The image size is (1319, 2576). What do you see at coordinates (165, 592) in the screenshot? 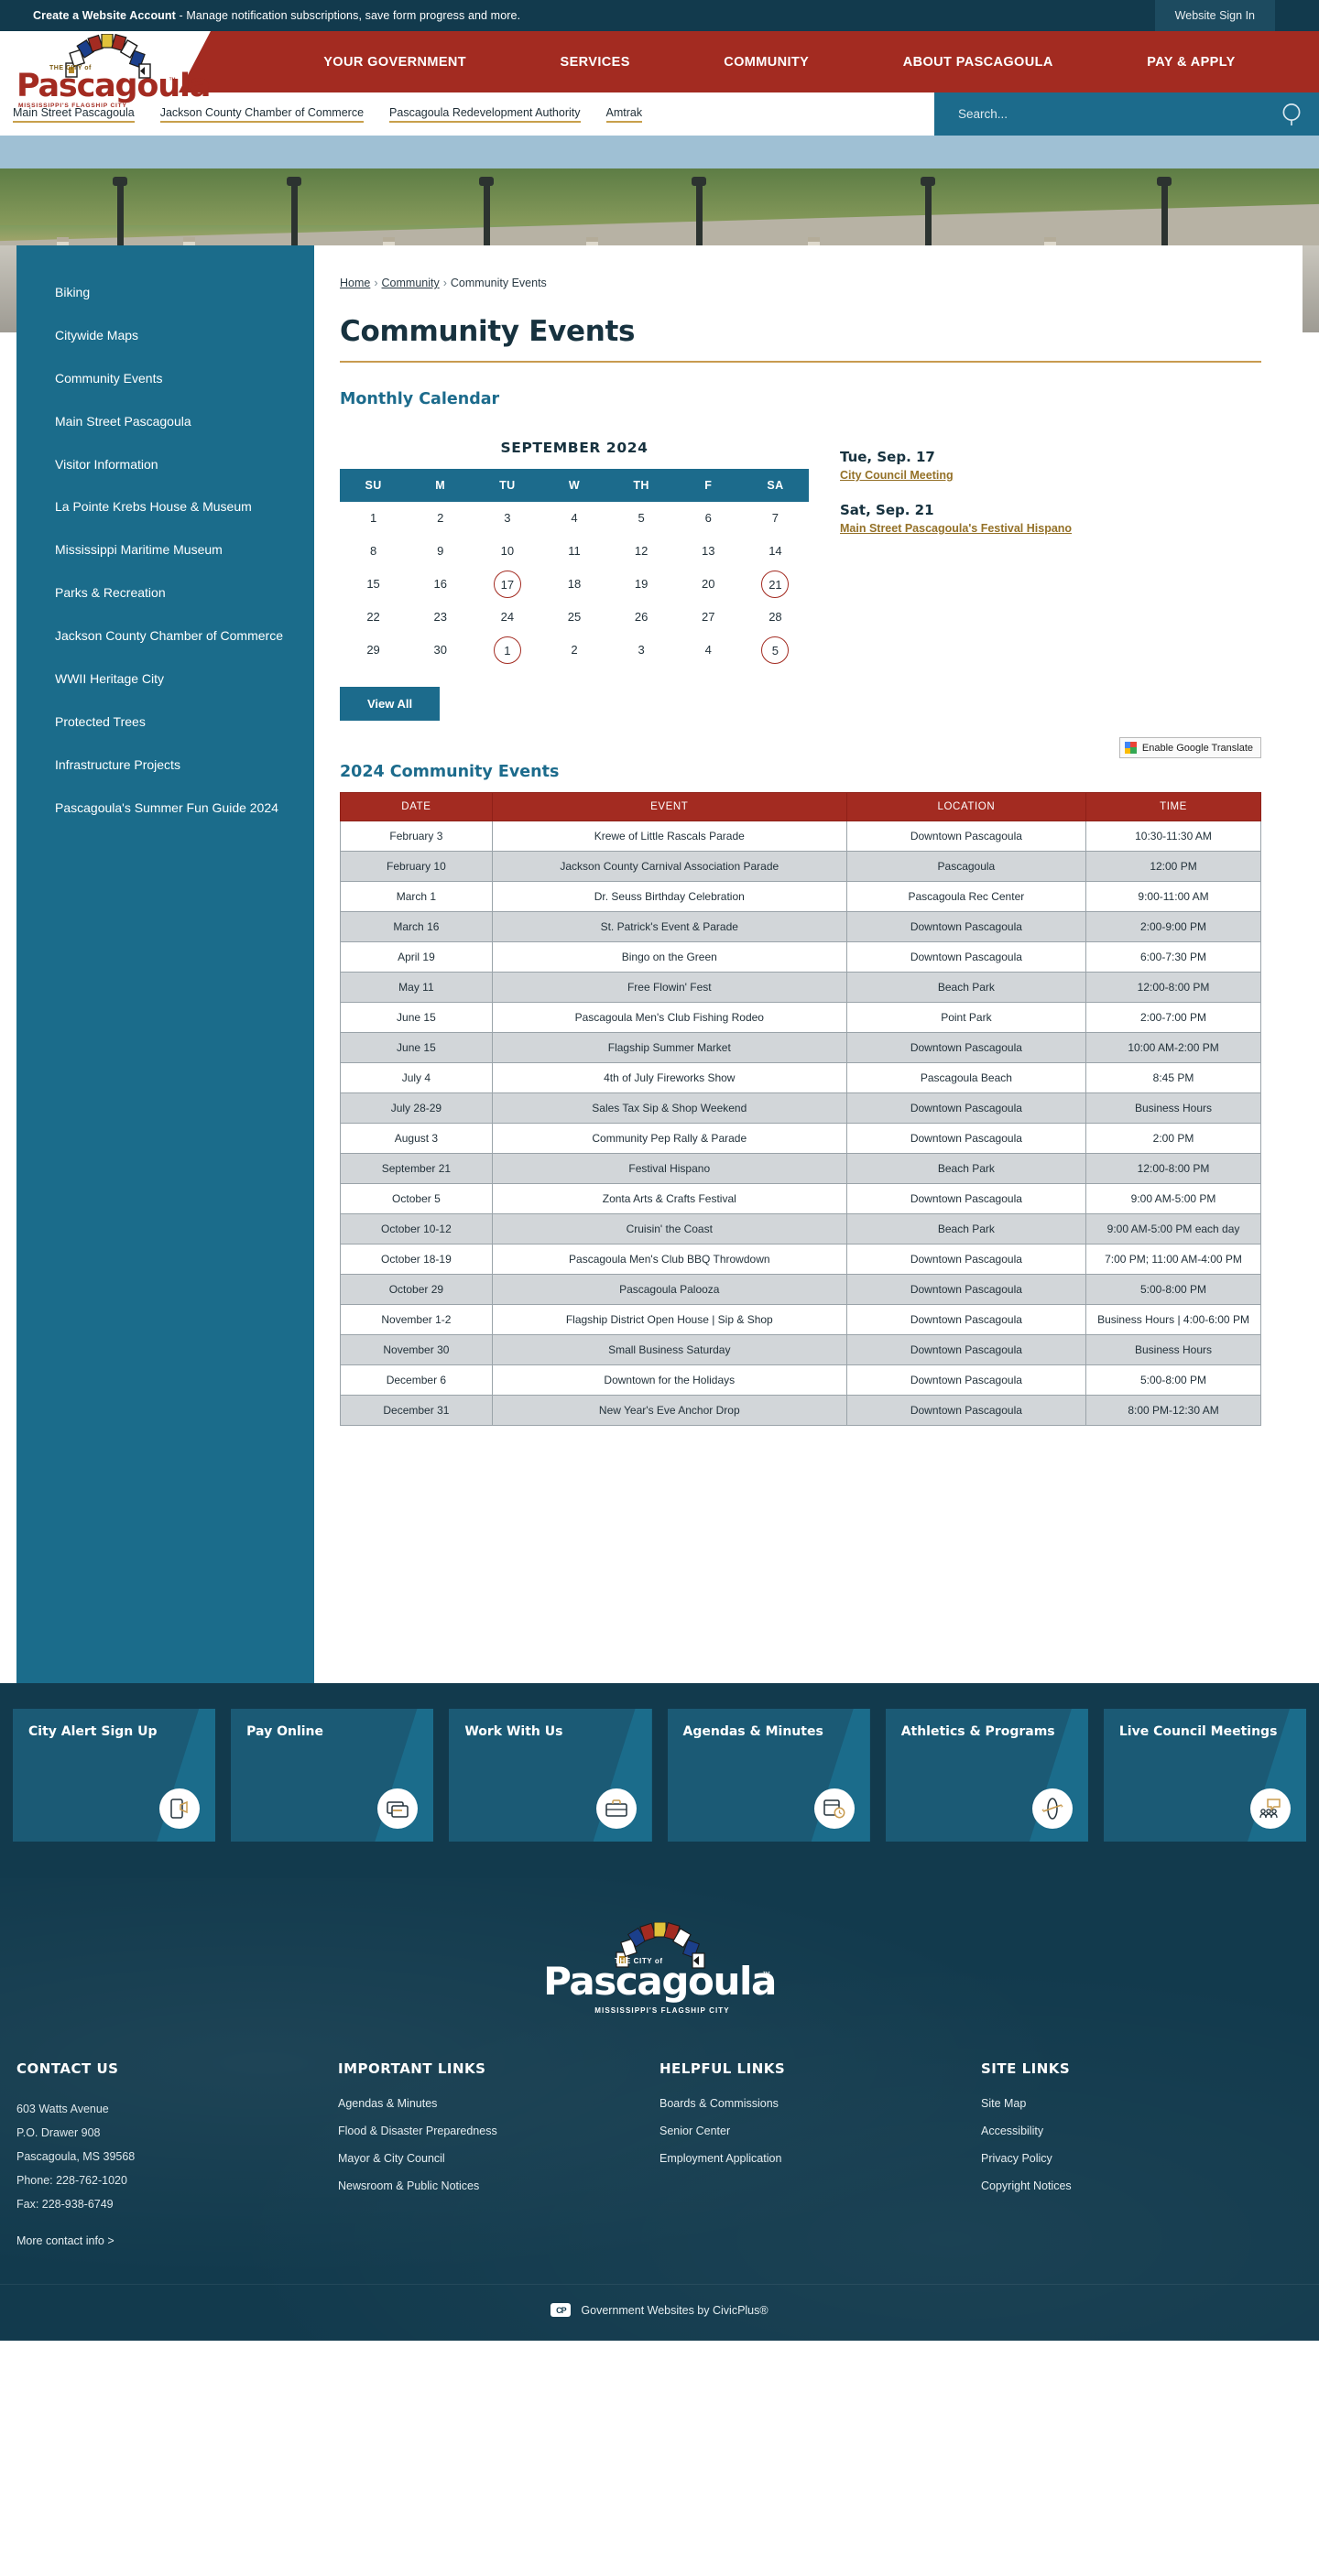
I see `sidebar-item-parks-recreation: Parks & Recreation` at bounding box center [165, 592].